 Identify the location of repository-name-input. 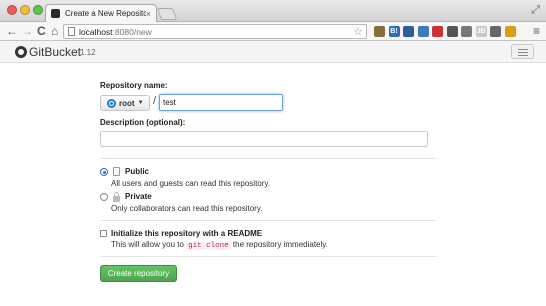
(221, 102).